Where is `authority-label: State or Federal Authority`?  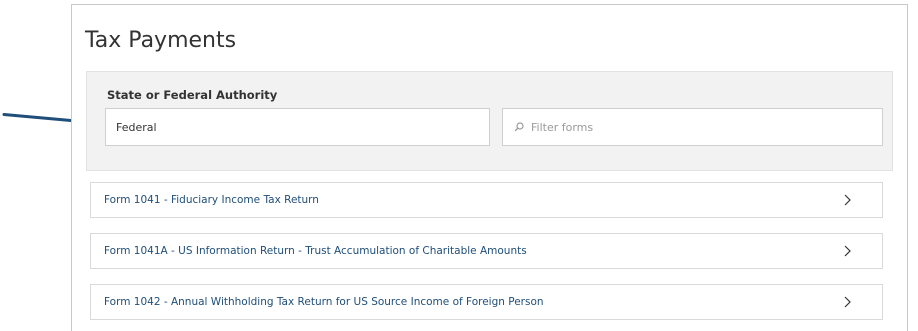 authority-label: State or Federal Authority is located at coordinates (192, 95).